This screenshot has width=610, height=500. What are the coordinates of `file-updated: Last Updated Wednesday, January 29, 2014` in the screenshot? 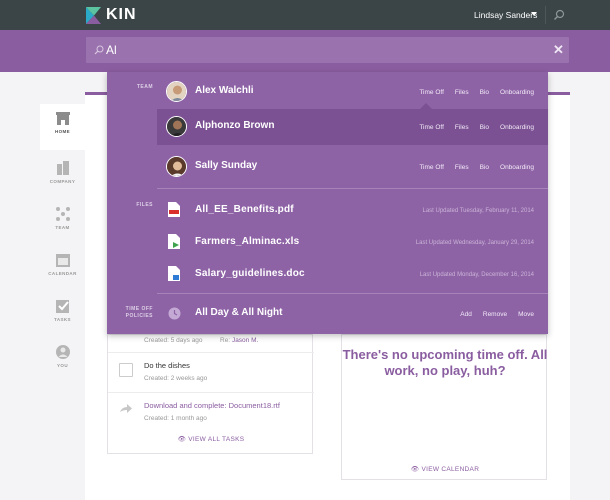 It's located at (474, 243).